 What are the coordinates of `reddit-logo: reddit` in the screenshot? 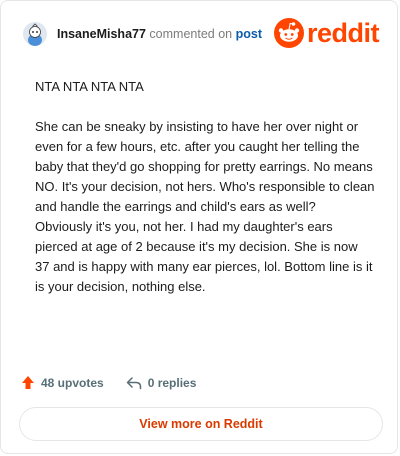 It's located at (326, 32).